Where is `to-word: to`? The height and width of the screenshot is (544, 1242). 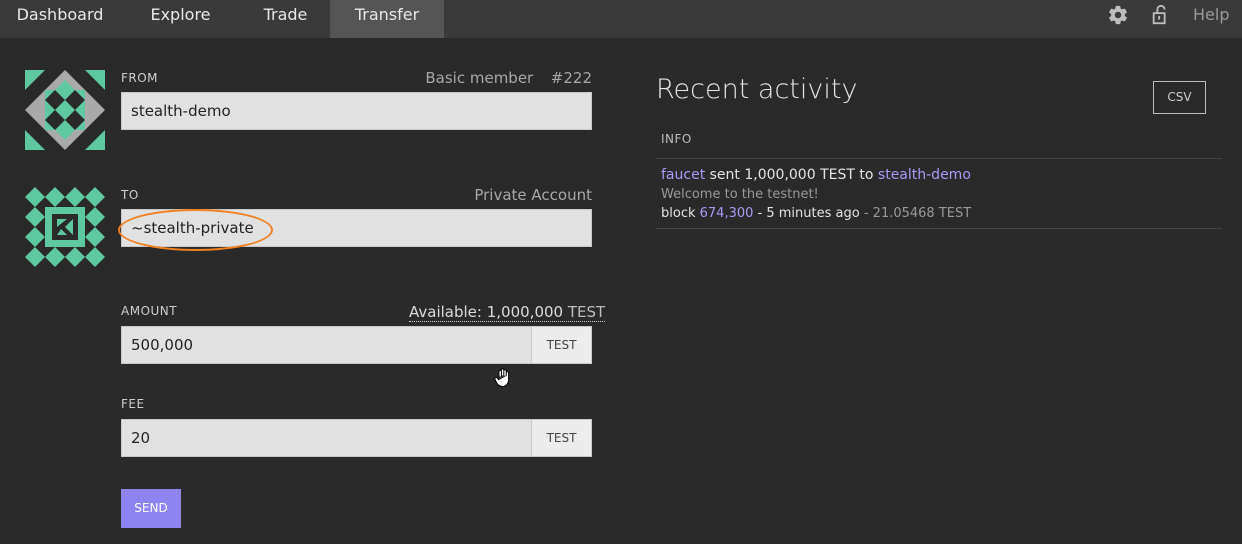
to-word: to is located at coordinates (866, 175).